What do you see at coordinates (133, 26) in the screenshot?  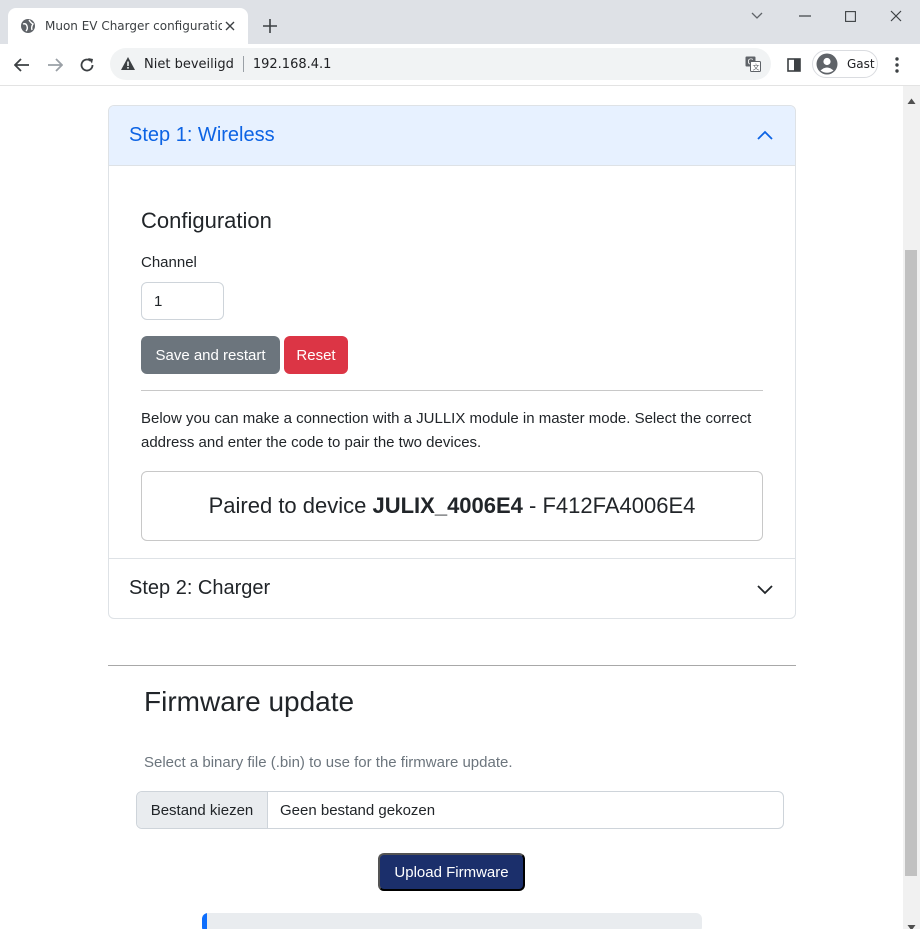 I see `tab-title: Muon EV Charger configuration` at bounding box center [133, 26].